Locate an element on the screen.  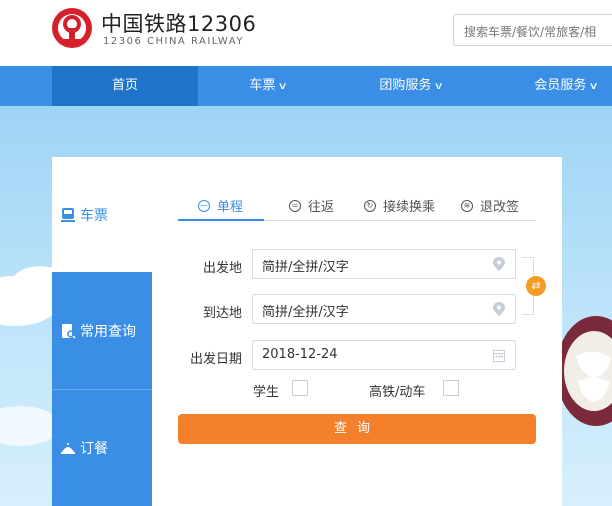
booking-sidebar: 车票 常用查询 订餐 is located at coordinates (102, 331).